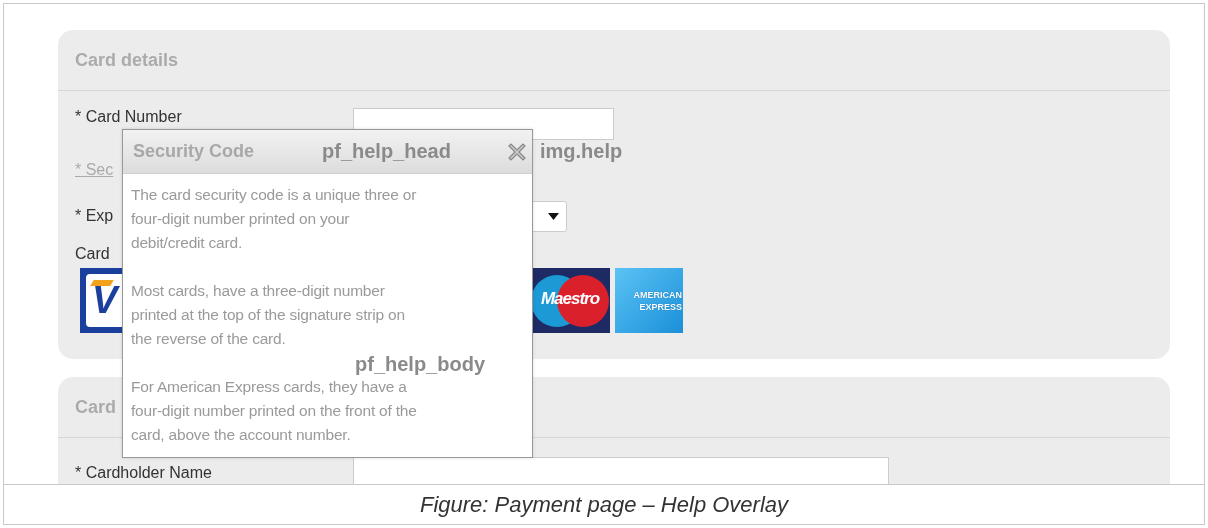 This screenshot has height=528, width=1208. What do you see at coordinates (128, 117) in the screenshot?
I see `field-label: * Card Number` at bounding box center [128, 117].